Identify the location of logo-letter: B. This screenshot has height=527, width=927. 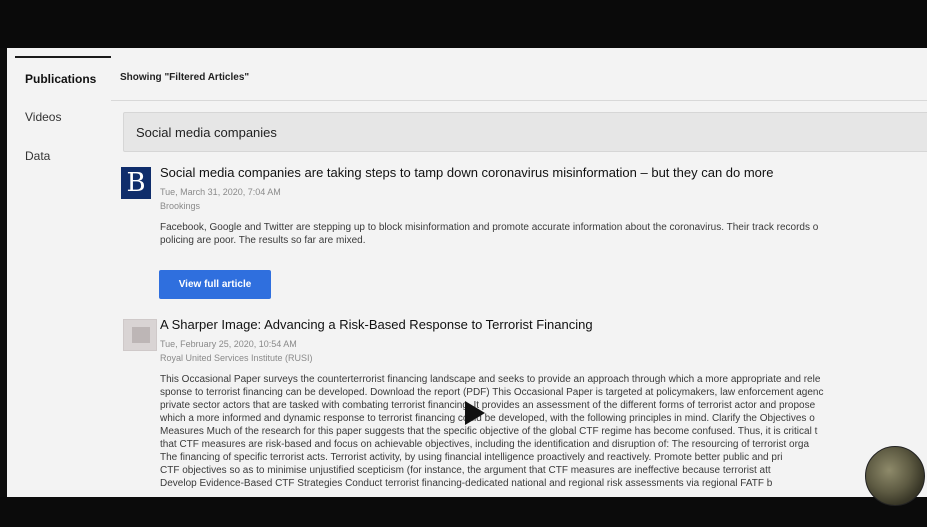
(136, 183).